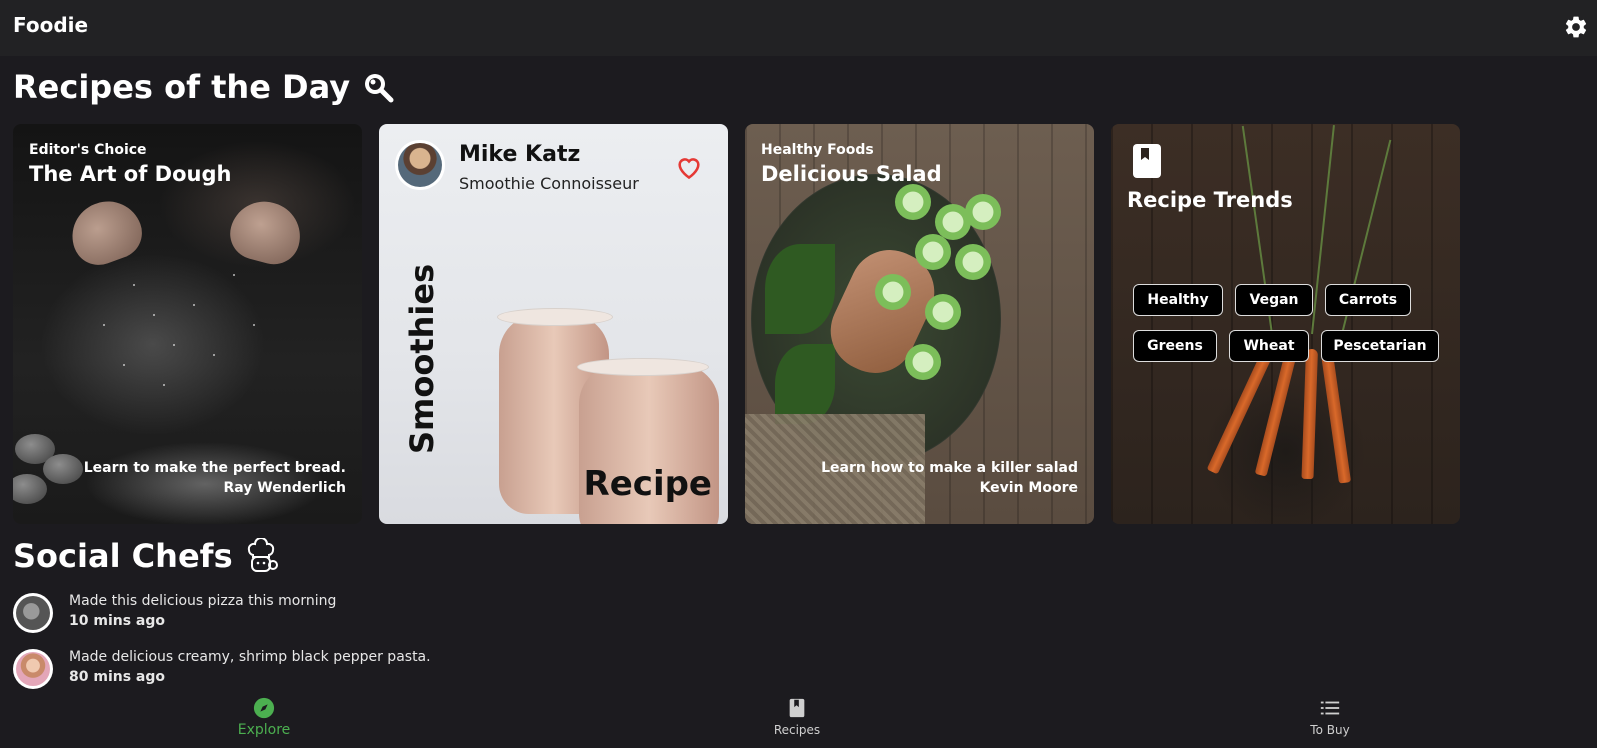  Describe the element at coordinates (1380, 346) in the screenshot. I see `tag-chip: Pescetarian` at that location.